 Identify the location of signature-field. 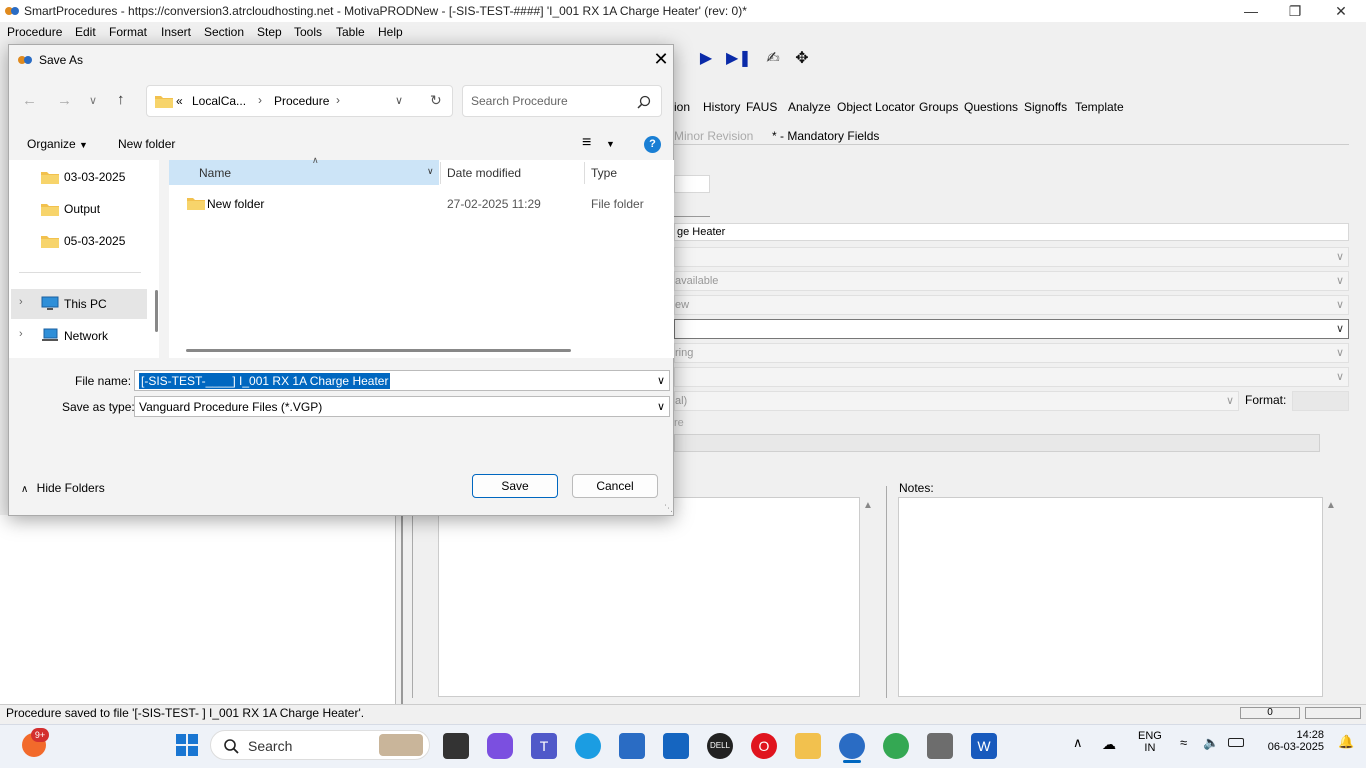
(997, 443).